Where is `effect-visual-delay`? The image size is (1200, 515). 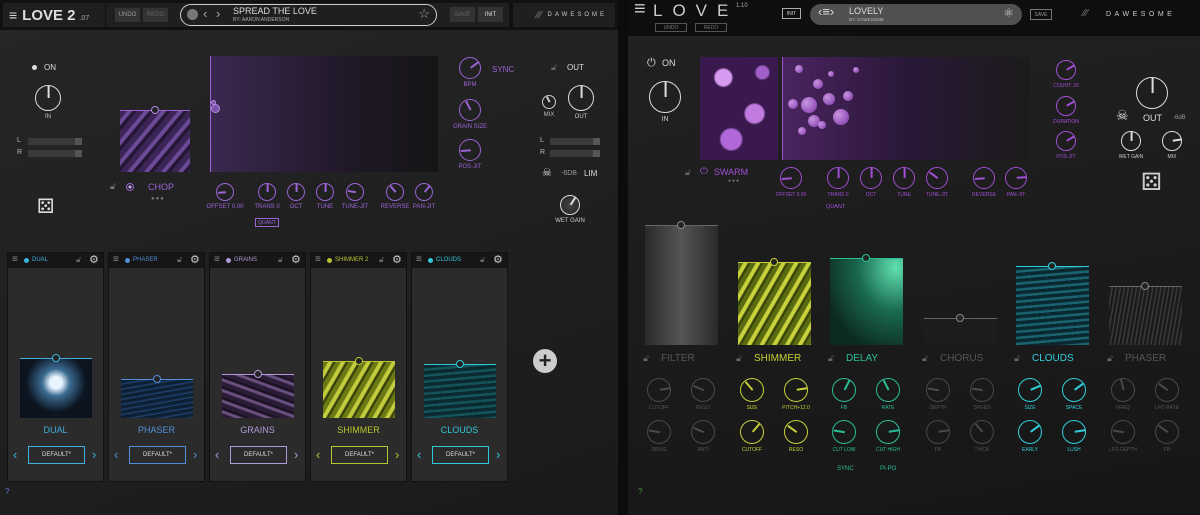 effect-visual-delay is located at coordinates (866, 301).